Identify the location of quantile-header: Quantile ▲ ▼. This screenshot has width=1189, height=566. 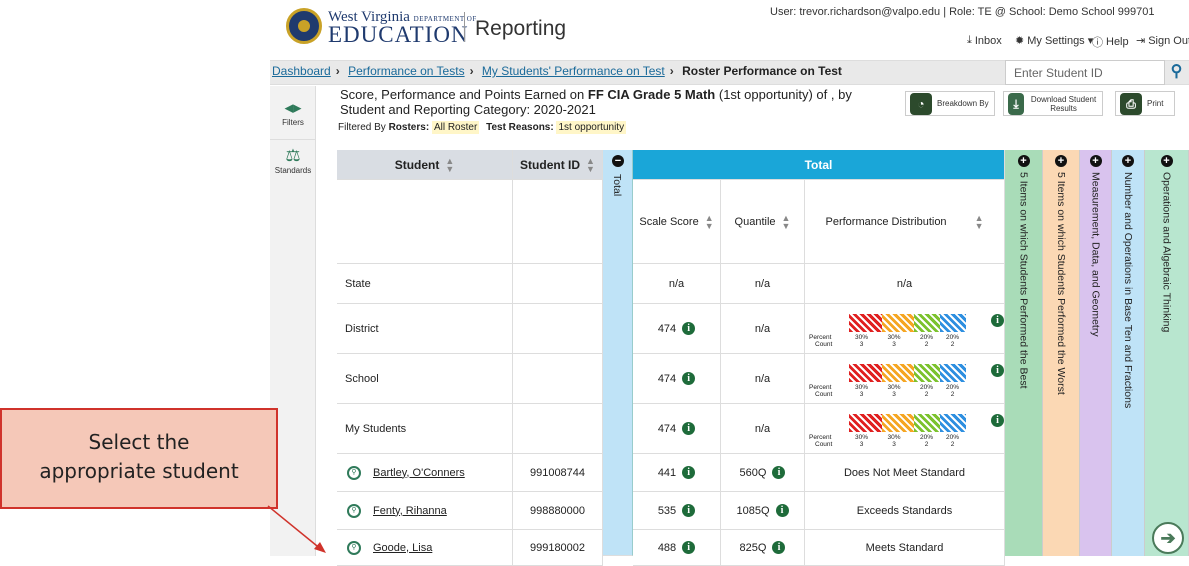
(763, 222).